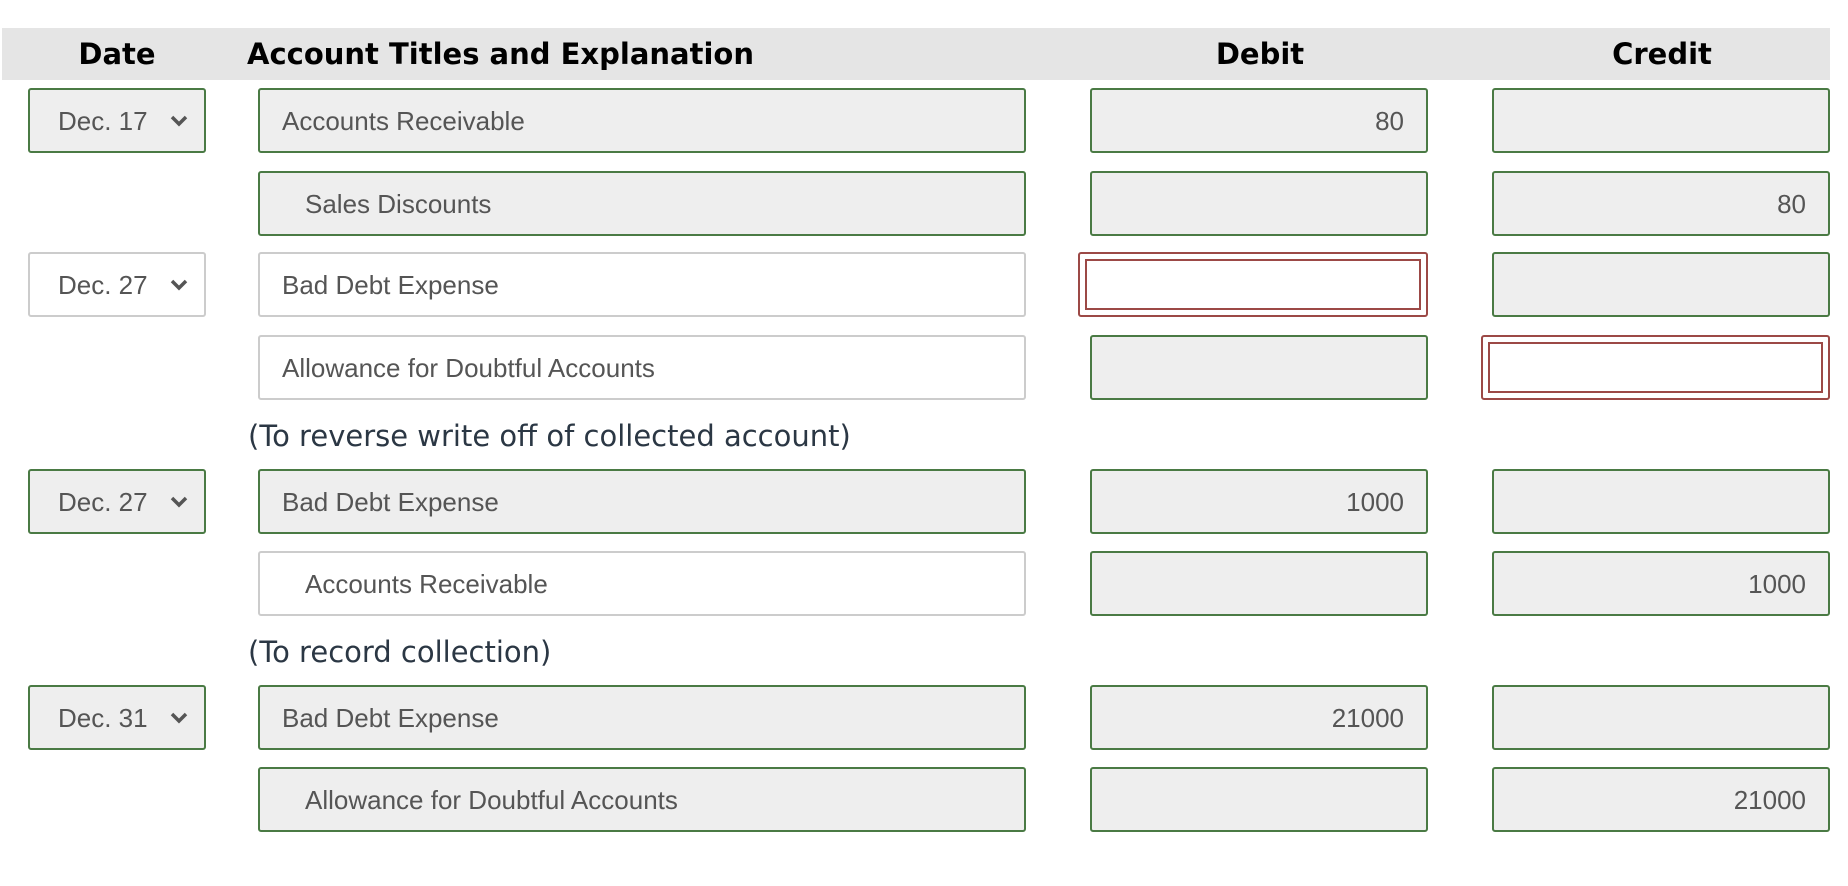  Describe the element at coordinates (1661, 583) in the screenshot. I see `credit-input: 1000` at that location.